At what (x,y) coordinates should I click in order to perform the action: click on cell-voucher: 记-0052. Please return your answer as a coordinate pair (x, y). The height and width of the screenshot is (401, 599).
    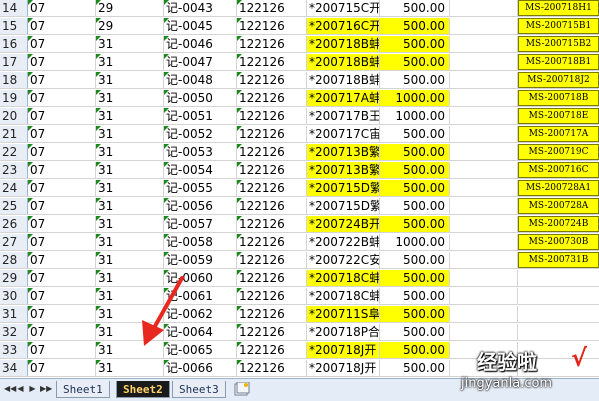
    Looking at the image, I should click on (200, 134).